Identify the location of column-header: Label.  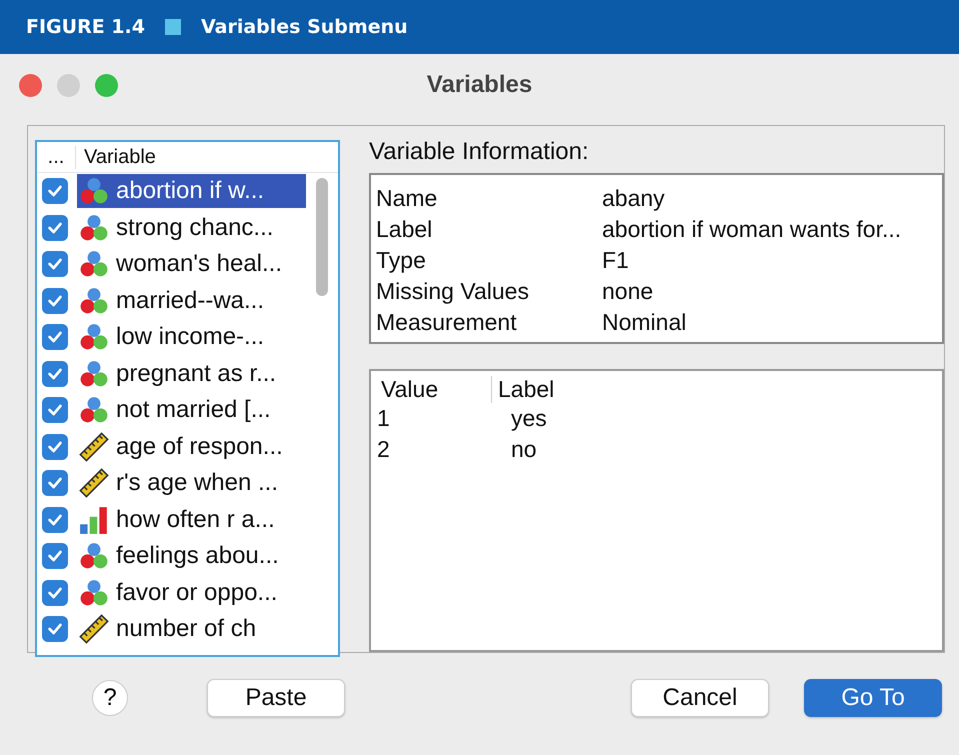
(525, 389).